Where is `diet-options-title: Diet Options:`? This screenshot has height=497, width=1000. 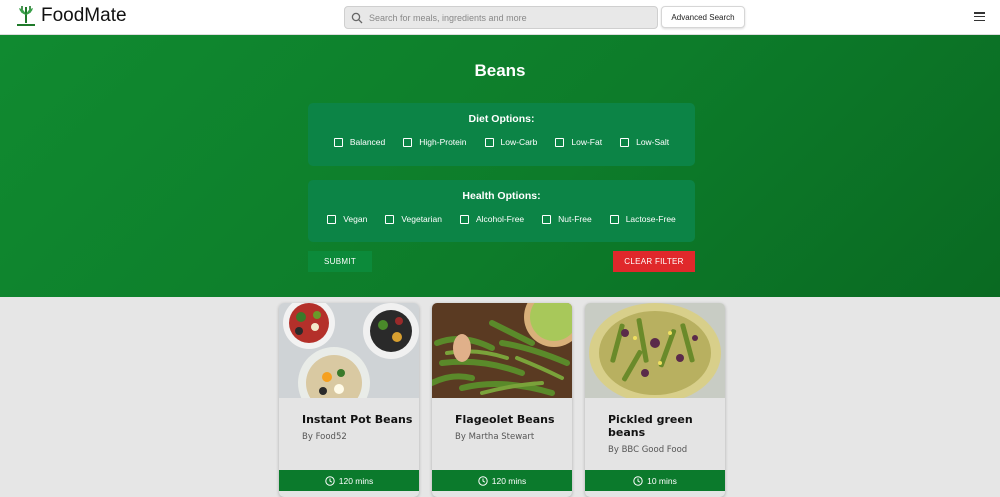 diet-options-title: Diet Options: is located at coordinates (501, 119).